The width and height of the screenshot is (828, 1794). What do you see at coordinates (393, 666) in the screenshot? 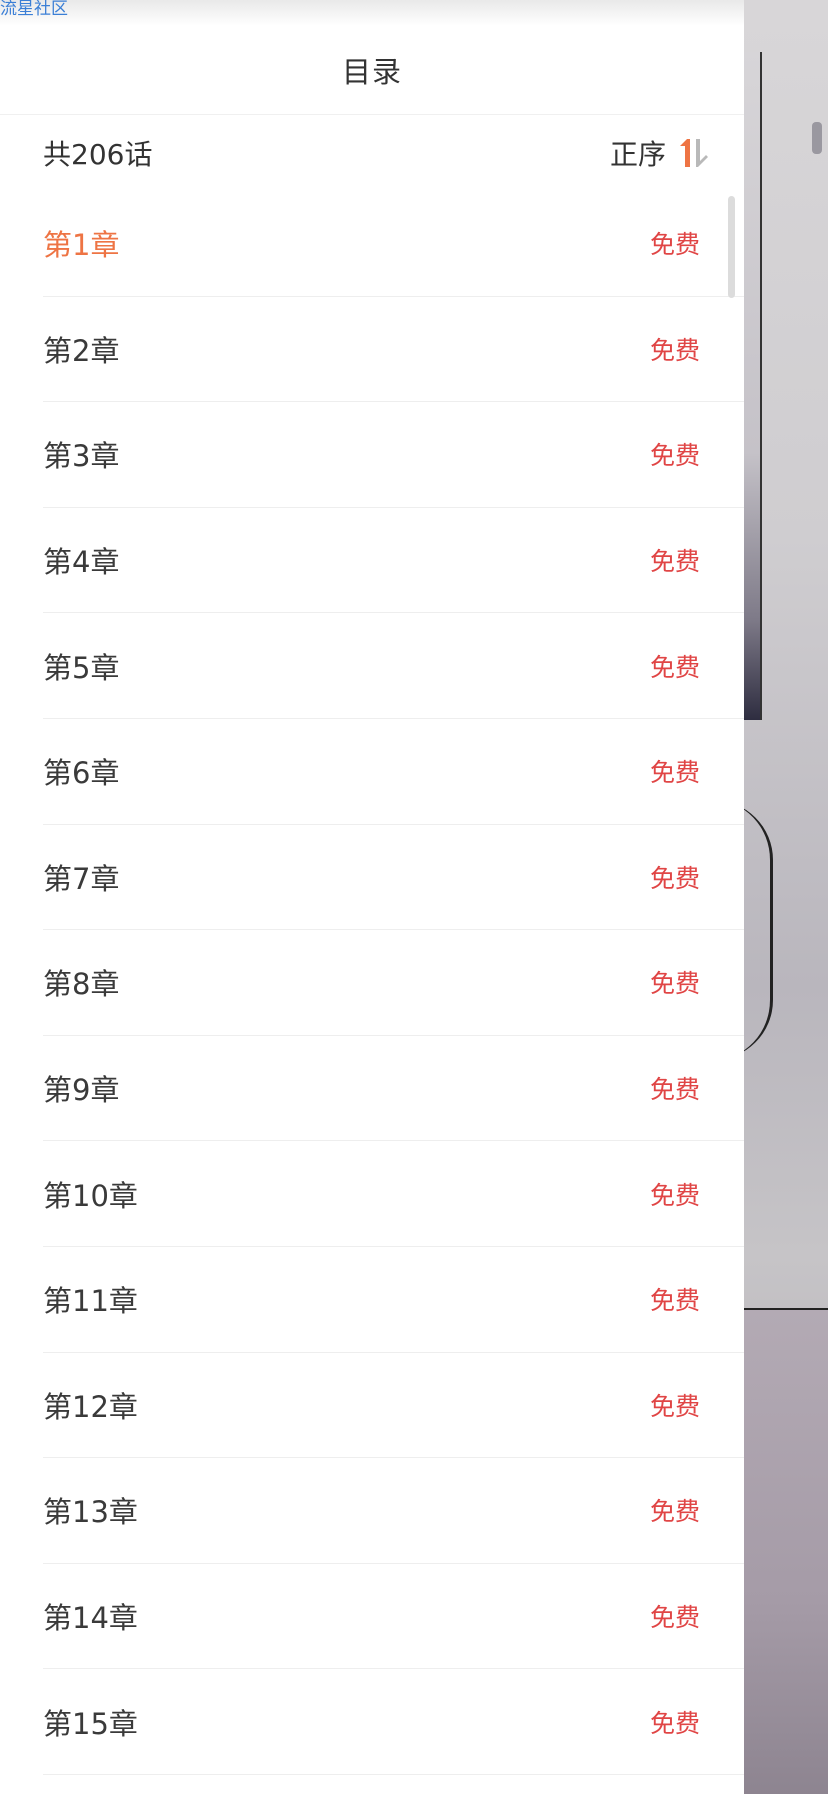
I see `chapter-row: 第5章 免费` at bounding box center [393, 666].